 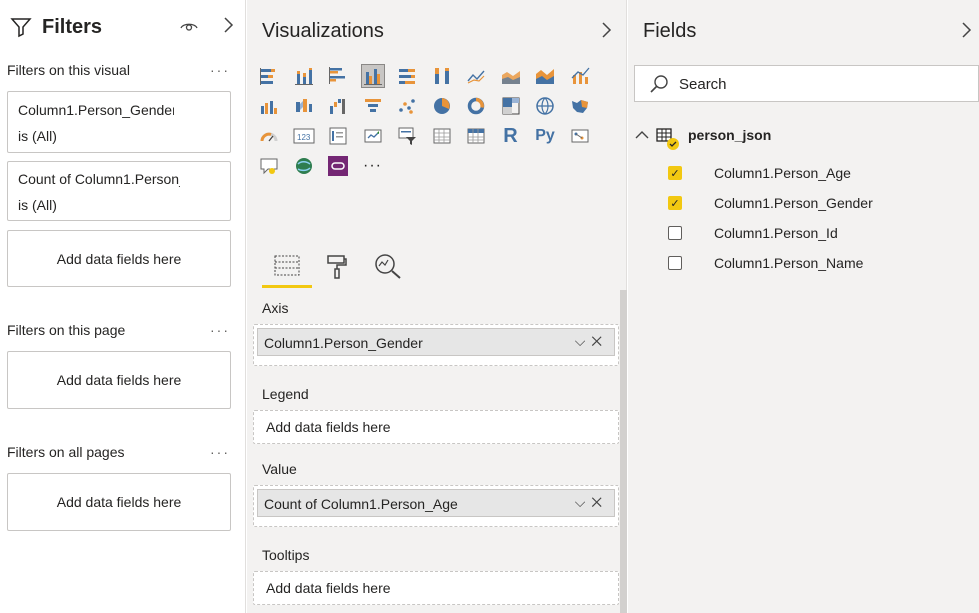 What do you see at coordinates (99, 179) in the screenshot?
I see `filter-card-field: Count of Column1.Person_Age` at bounding box center [99, 179].